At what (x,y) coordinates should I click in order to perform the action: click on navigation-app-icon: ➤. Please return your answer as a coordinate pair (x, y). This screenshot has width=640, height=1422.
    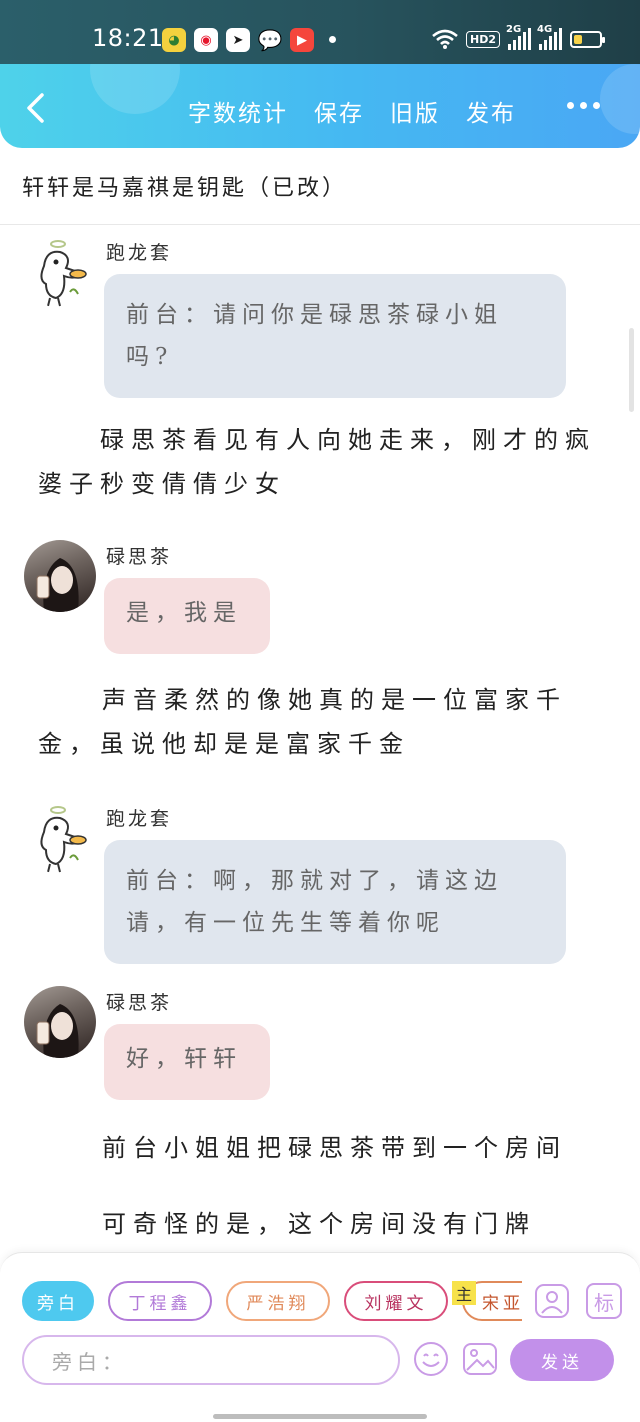
    Looking at the image, I should click on (238, 40).